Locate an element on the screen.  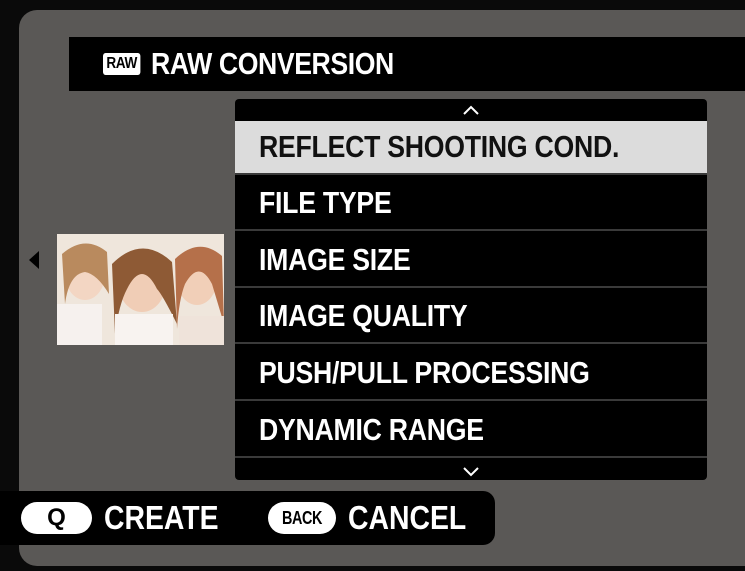
q-key-label: Q is located at coordinates (56, 517).